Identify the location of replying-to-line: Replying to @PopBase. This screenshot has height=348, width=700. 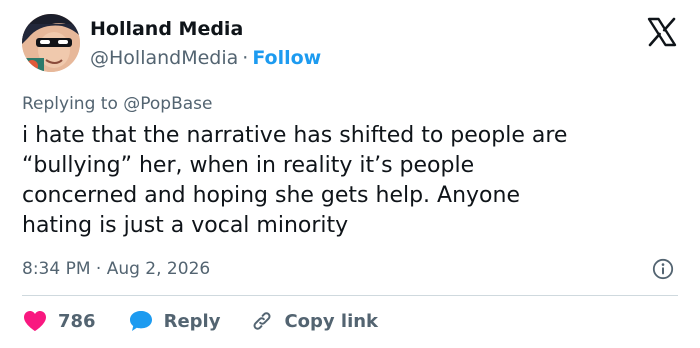
(117, 104).